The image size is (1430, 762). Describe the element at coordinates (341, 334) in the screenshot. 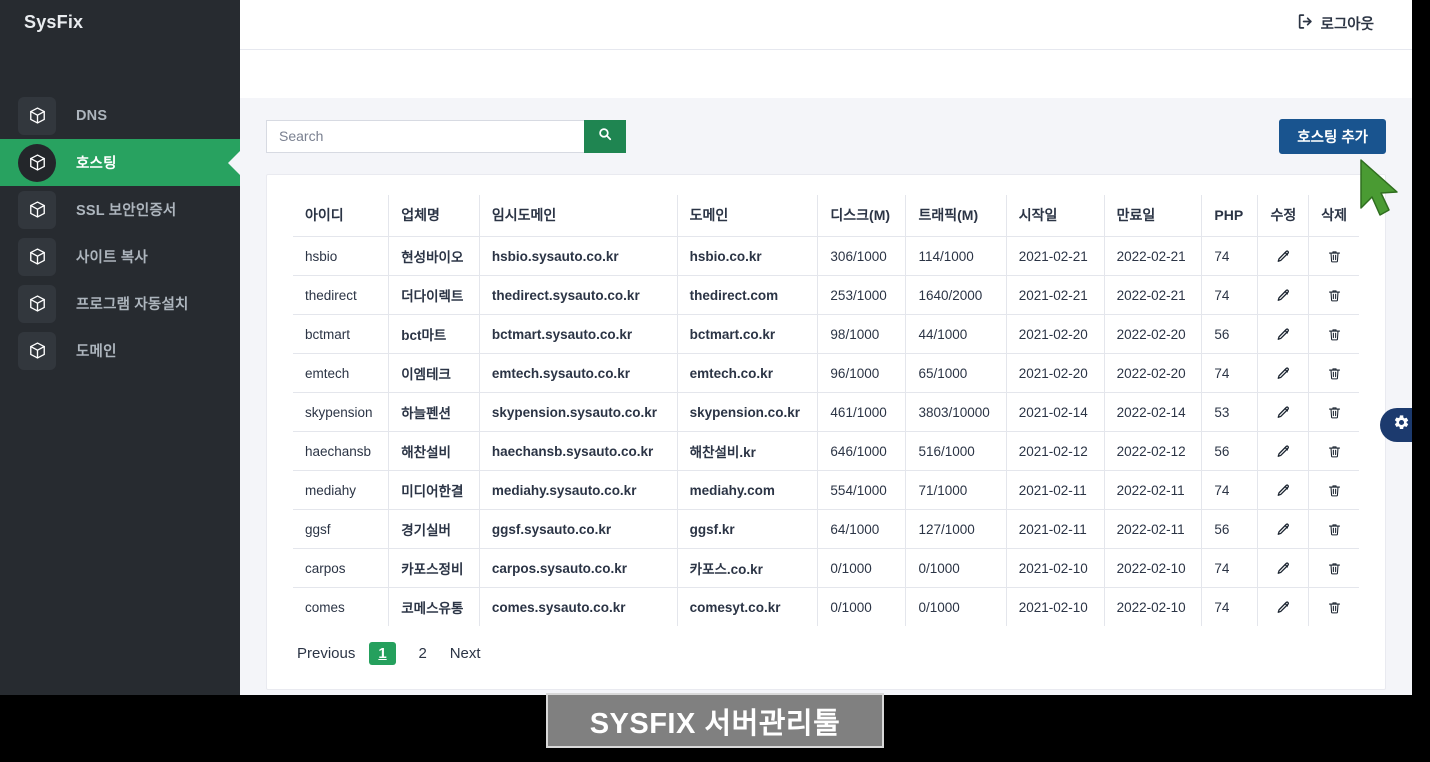

I see `cell-id: bctmart` at that location.